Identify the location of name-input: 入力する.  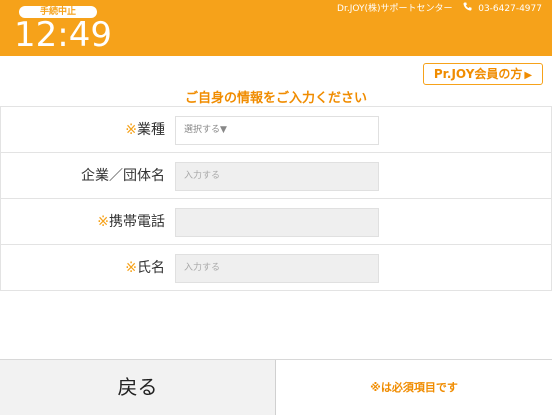
(277, 268).